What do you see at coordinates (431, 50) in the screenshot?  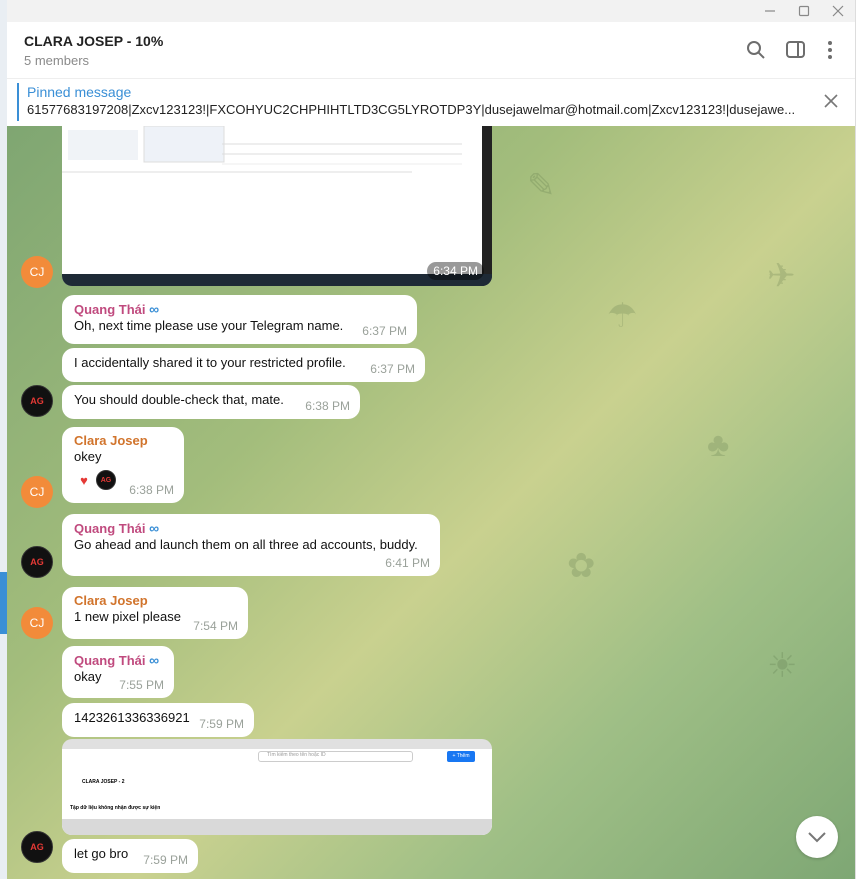 I see `chat-header: CLARA JOSEP - 10% 5 members` at bounding box center [431, 50].